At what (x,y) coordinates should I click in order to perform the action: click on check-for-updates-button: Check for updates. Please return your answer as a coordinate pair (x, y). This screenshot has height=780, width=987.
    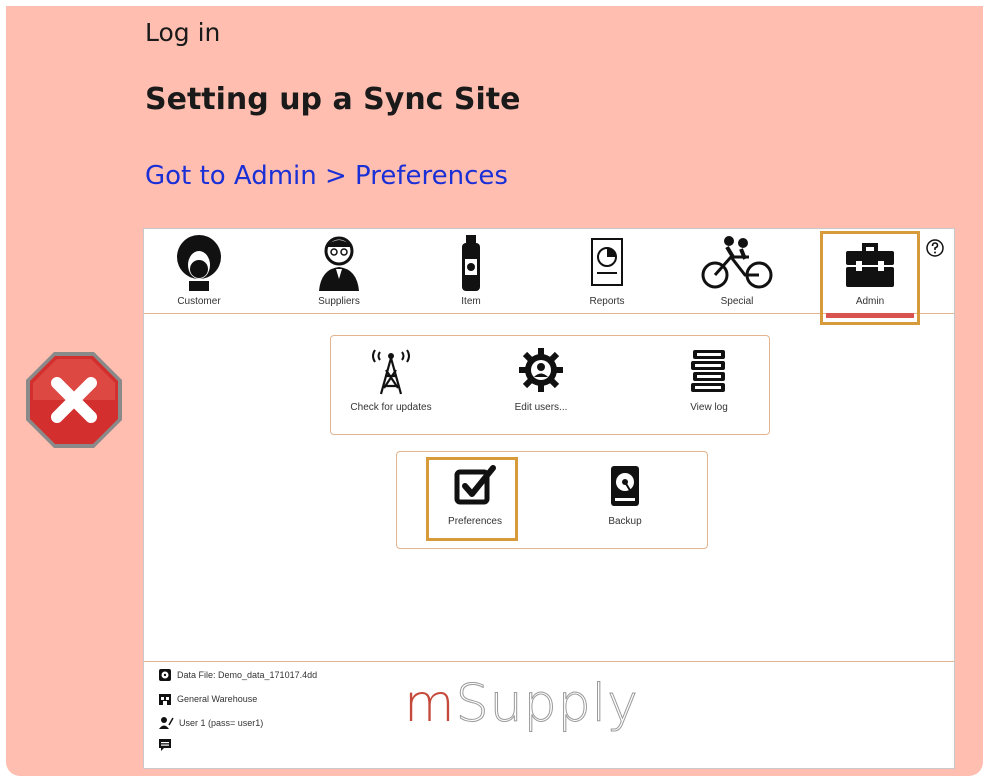
    Looking at the image, I should click on (391, 378).